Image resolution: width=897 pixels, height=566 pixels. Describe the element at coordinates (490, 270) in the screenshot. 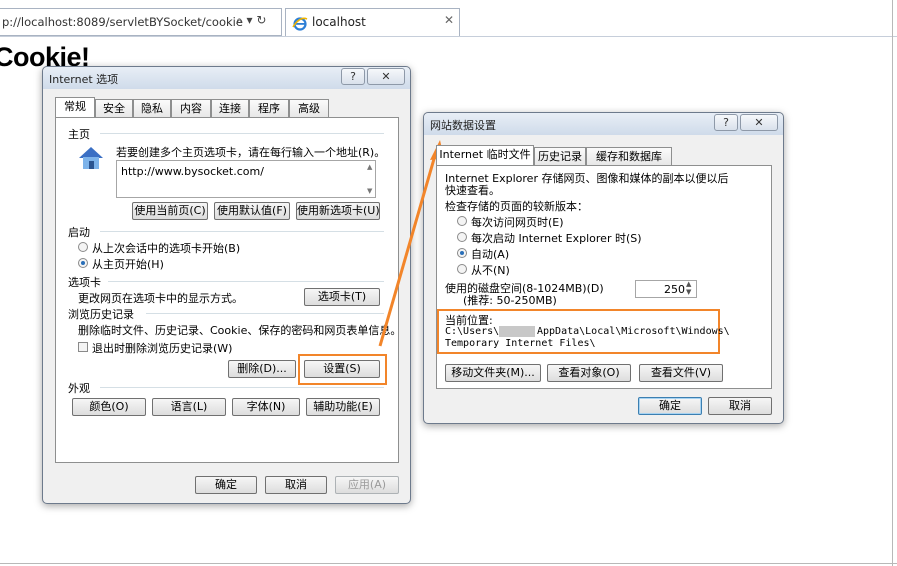

I see `never-label: 从不(N)` at that location.